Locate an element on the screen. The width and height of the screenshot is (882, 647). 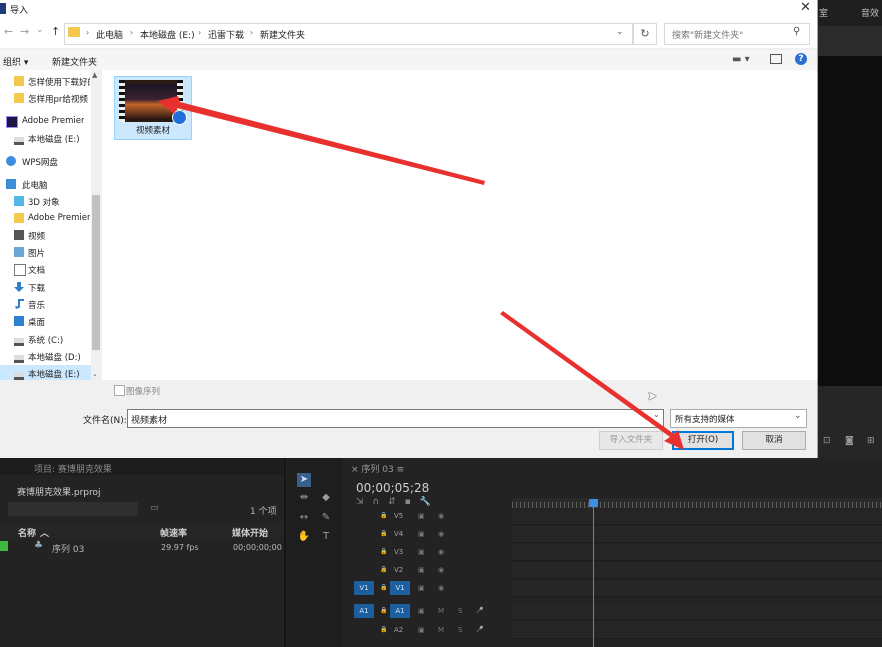
nav-item: Adobe Premiere is located at coordinates (45, 121).